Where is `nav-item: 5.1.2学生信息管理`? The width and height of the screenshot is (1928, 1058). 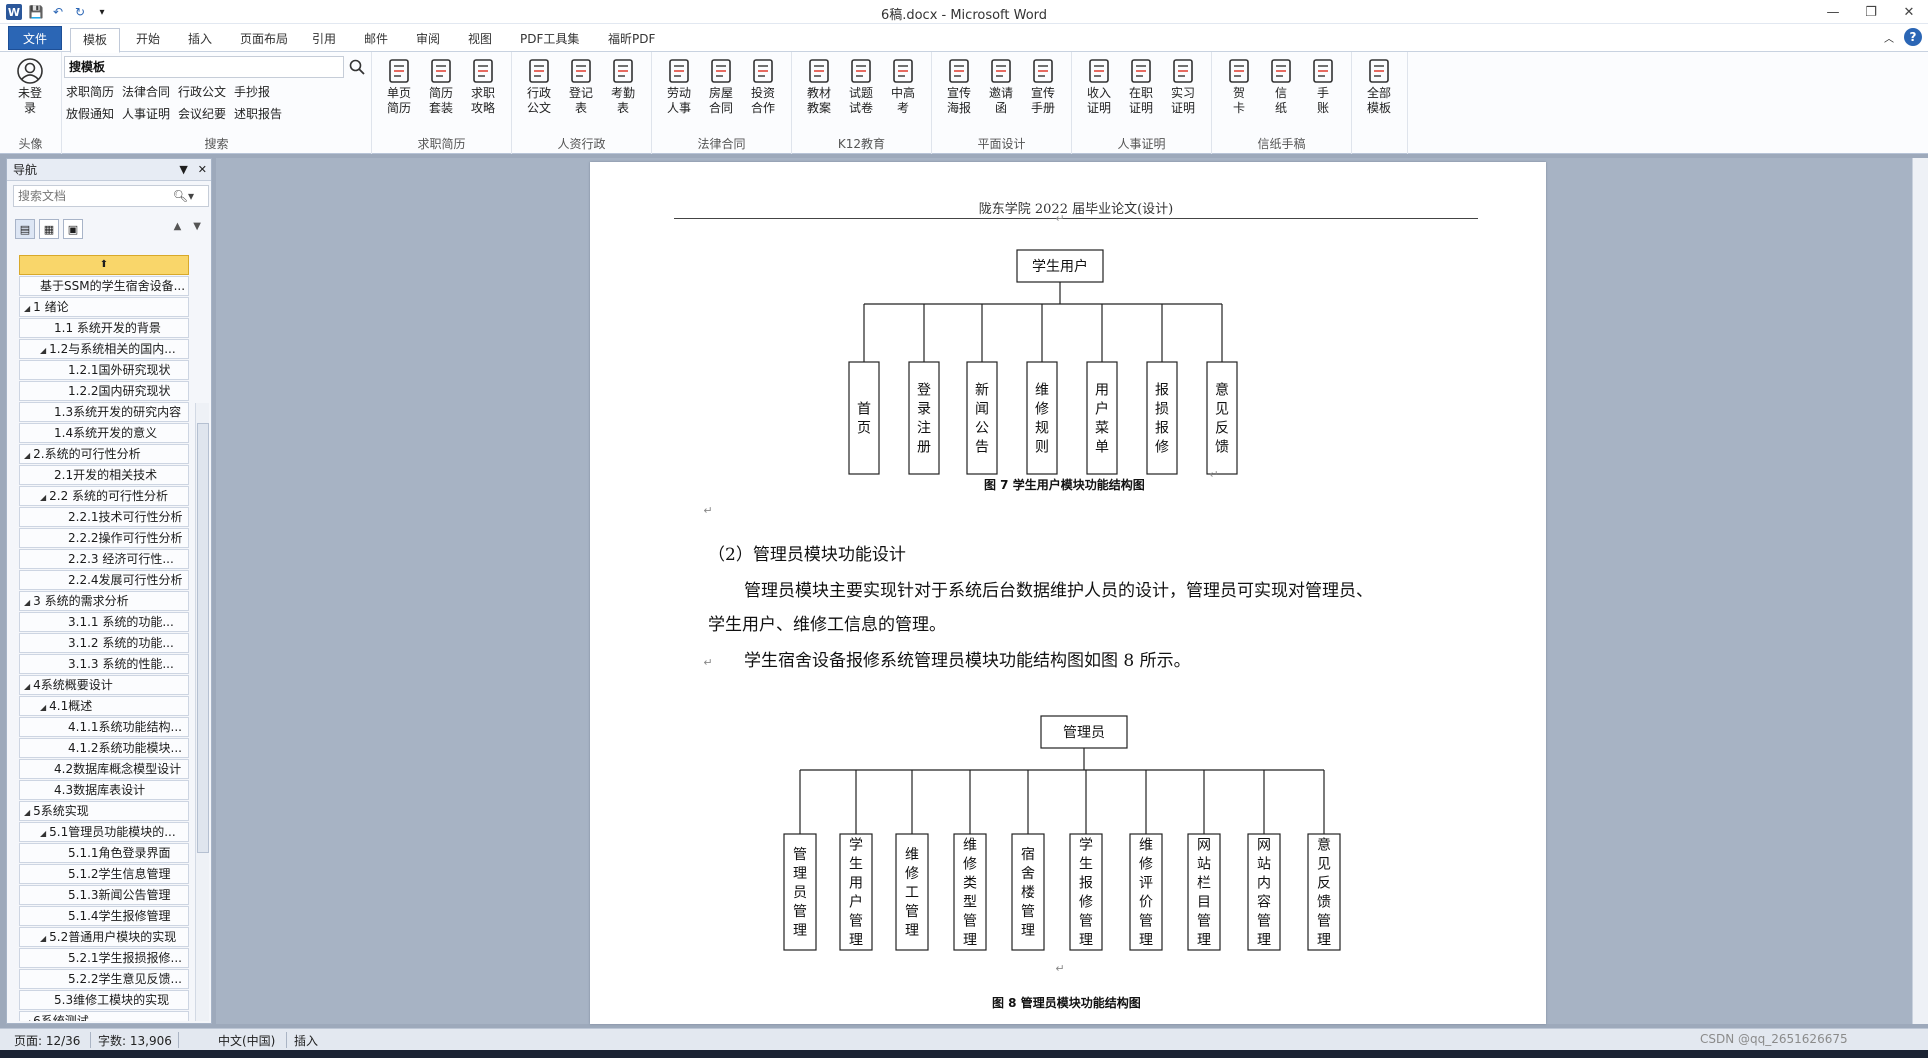 nav-item: 5.1.2学生信息管理 is located at coordinates (104, 874).